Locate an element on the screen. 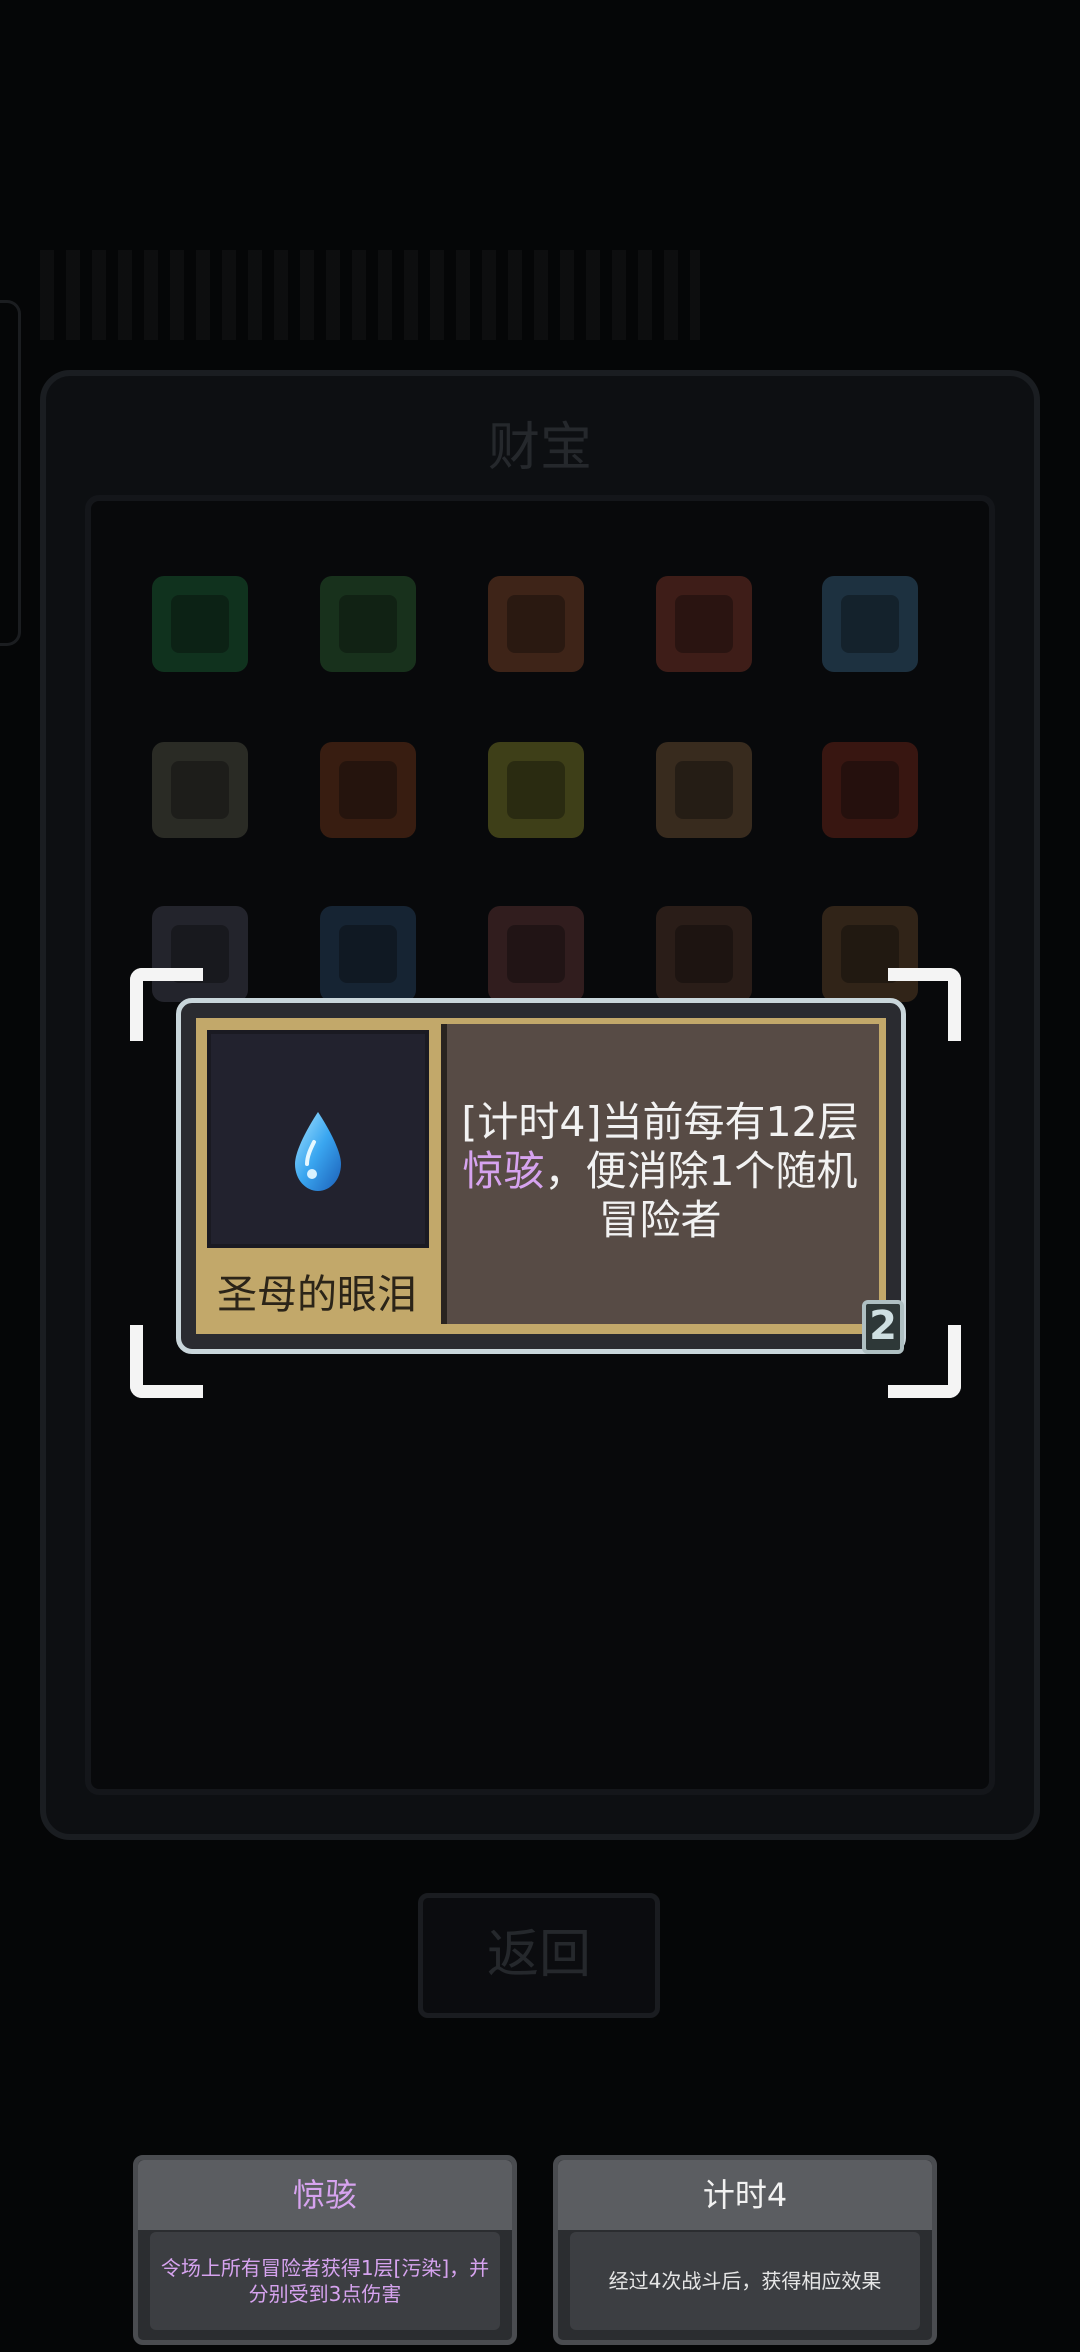 This screenshot has height=2352, width=1080. gem-relic-icon is located at coordinates (200, 624).